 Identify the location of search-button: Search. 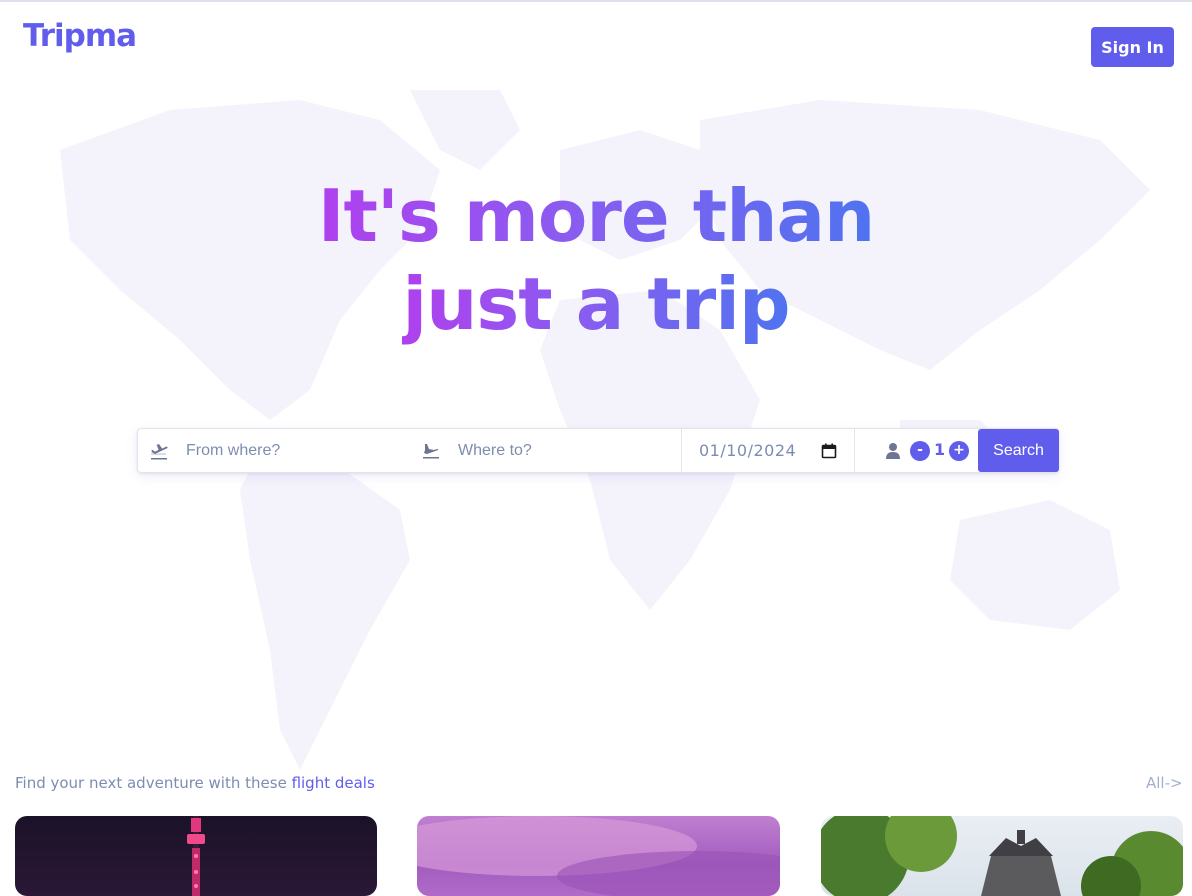
(1018, 450).